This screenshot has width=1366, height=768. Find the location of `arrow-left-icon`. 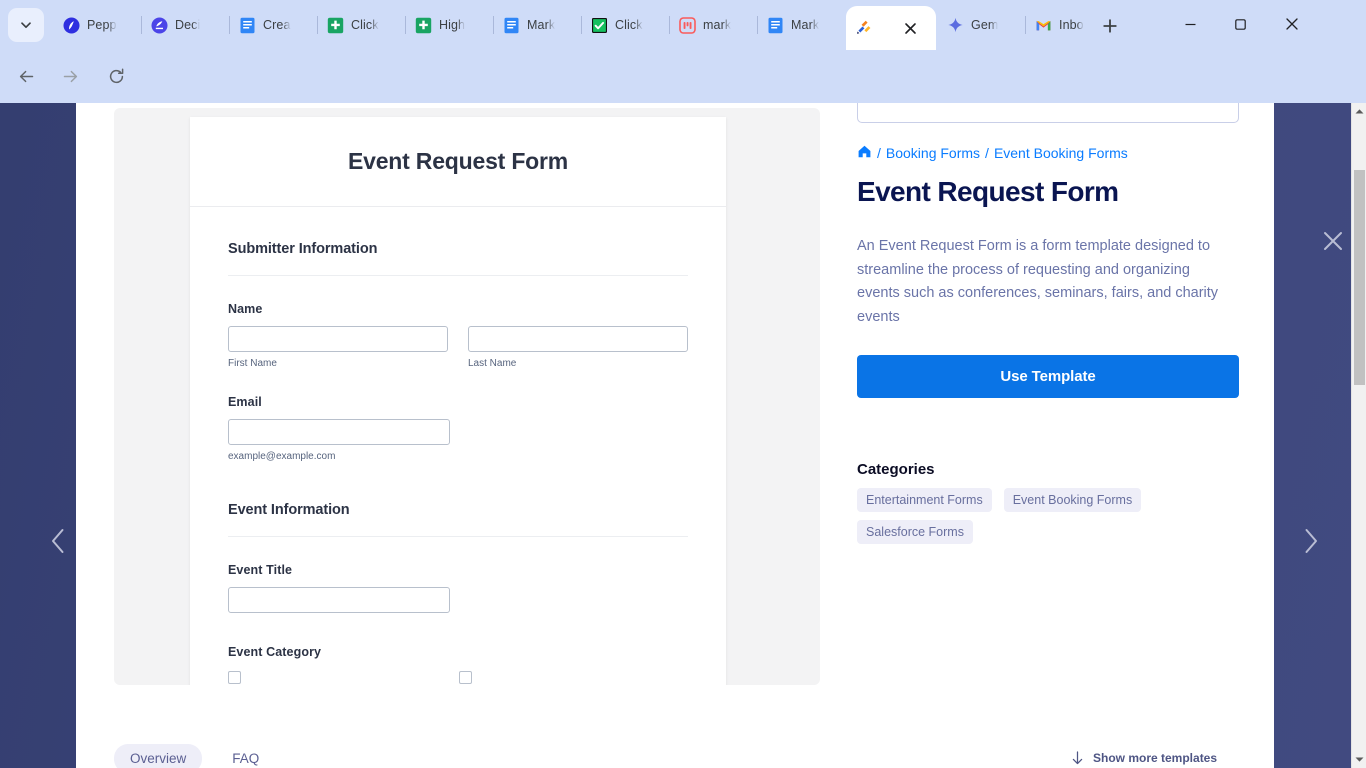

arrow-left-icon is located at coordinates (26, 76).